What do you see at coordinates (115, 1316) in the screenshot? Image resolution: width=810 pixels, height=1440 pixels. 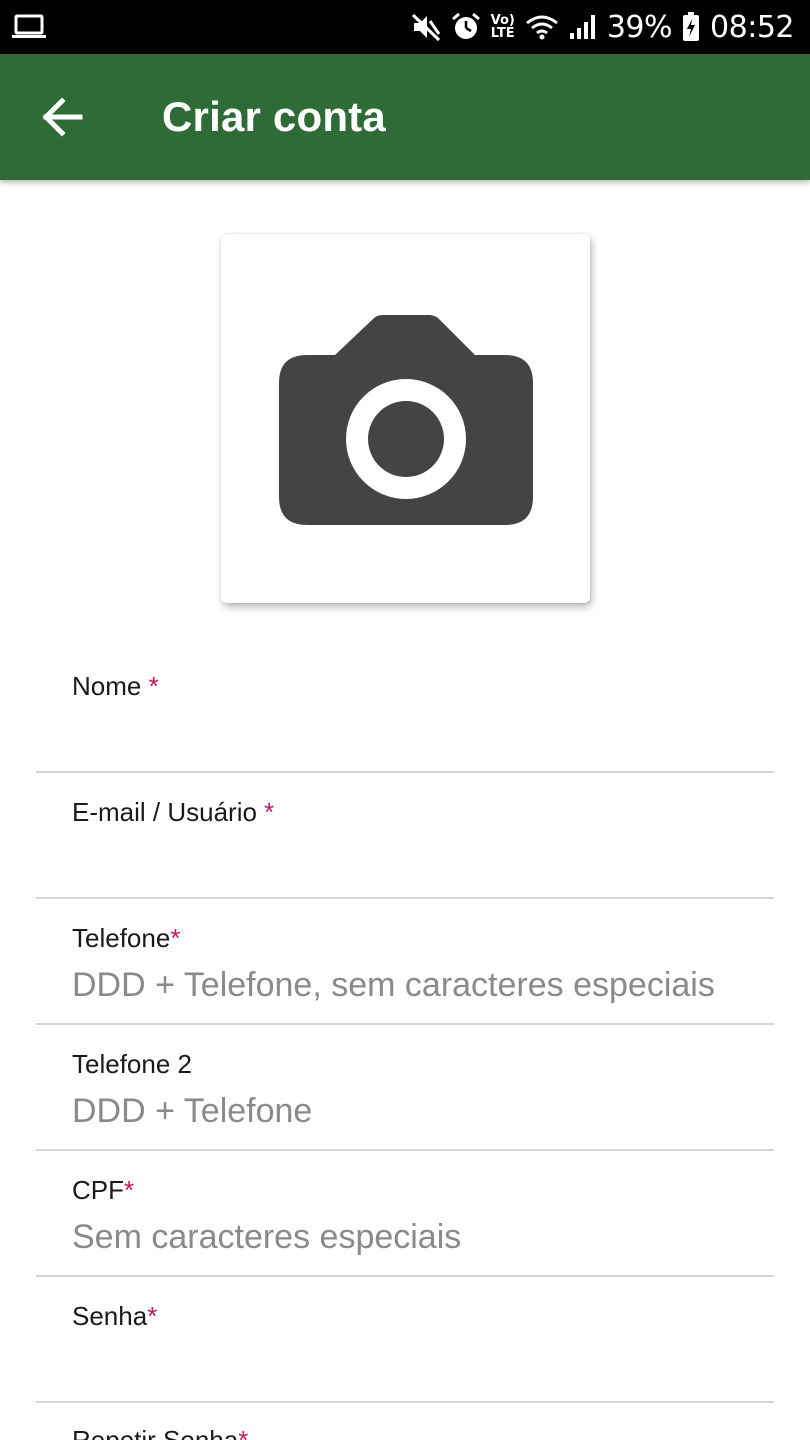 I see `password-label: Senha*` at bounding box center [115, 1316].